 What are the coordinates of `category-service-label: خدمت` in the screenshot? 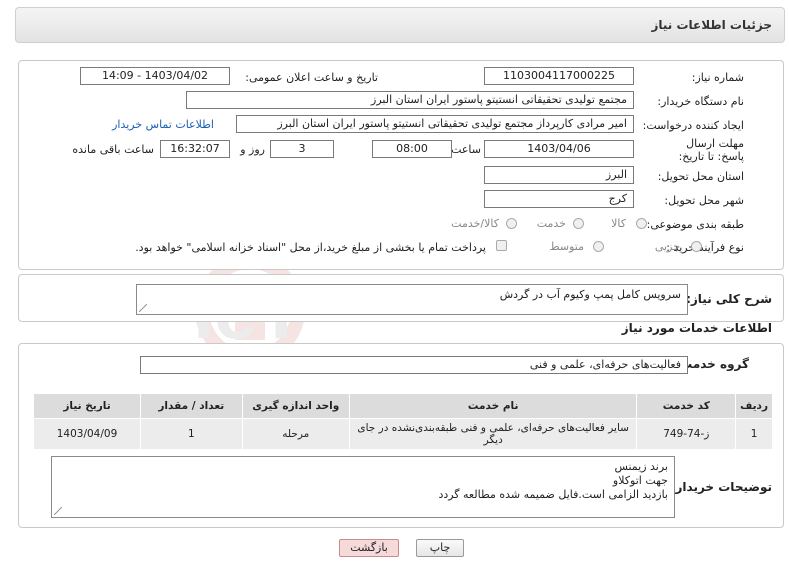 It's located at (551, 223).